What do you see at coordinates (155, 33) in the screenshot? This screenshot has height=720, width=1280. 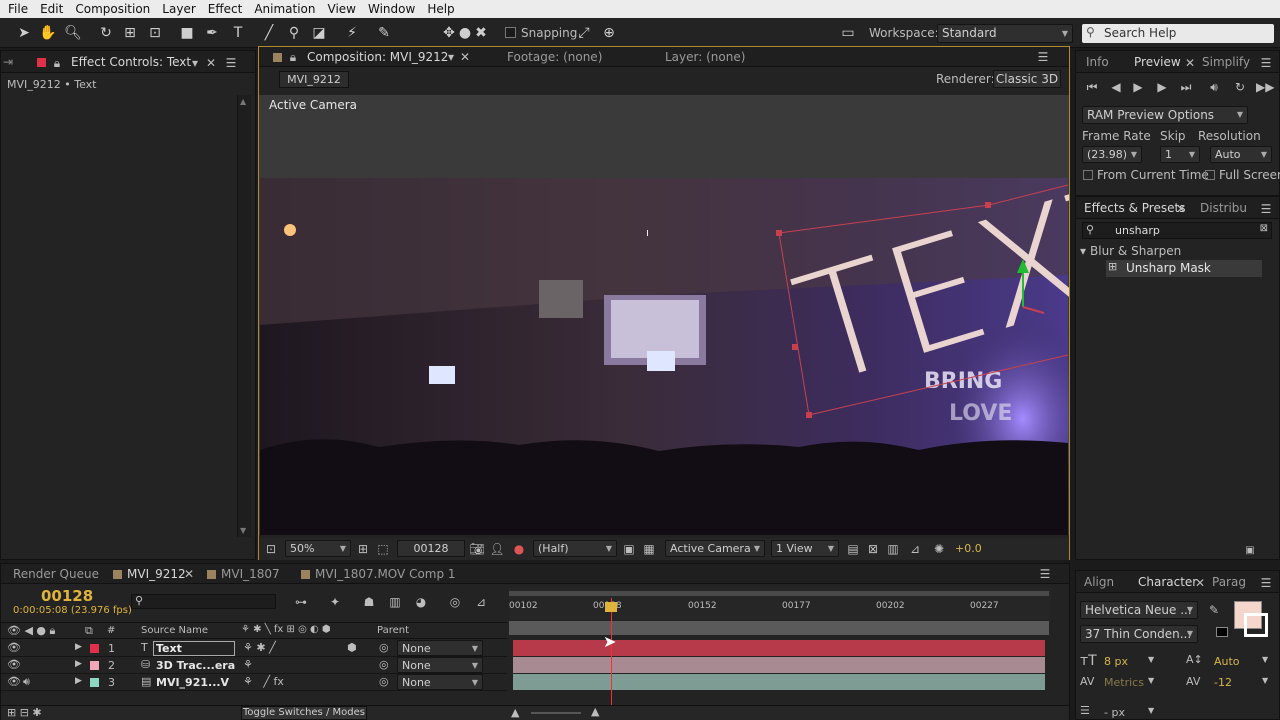 I see `pan-behind-tool-icon: ⊡` at bounding box center [155, 33].